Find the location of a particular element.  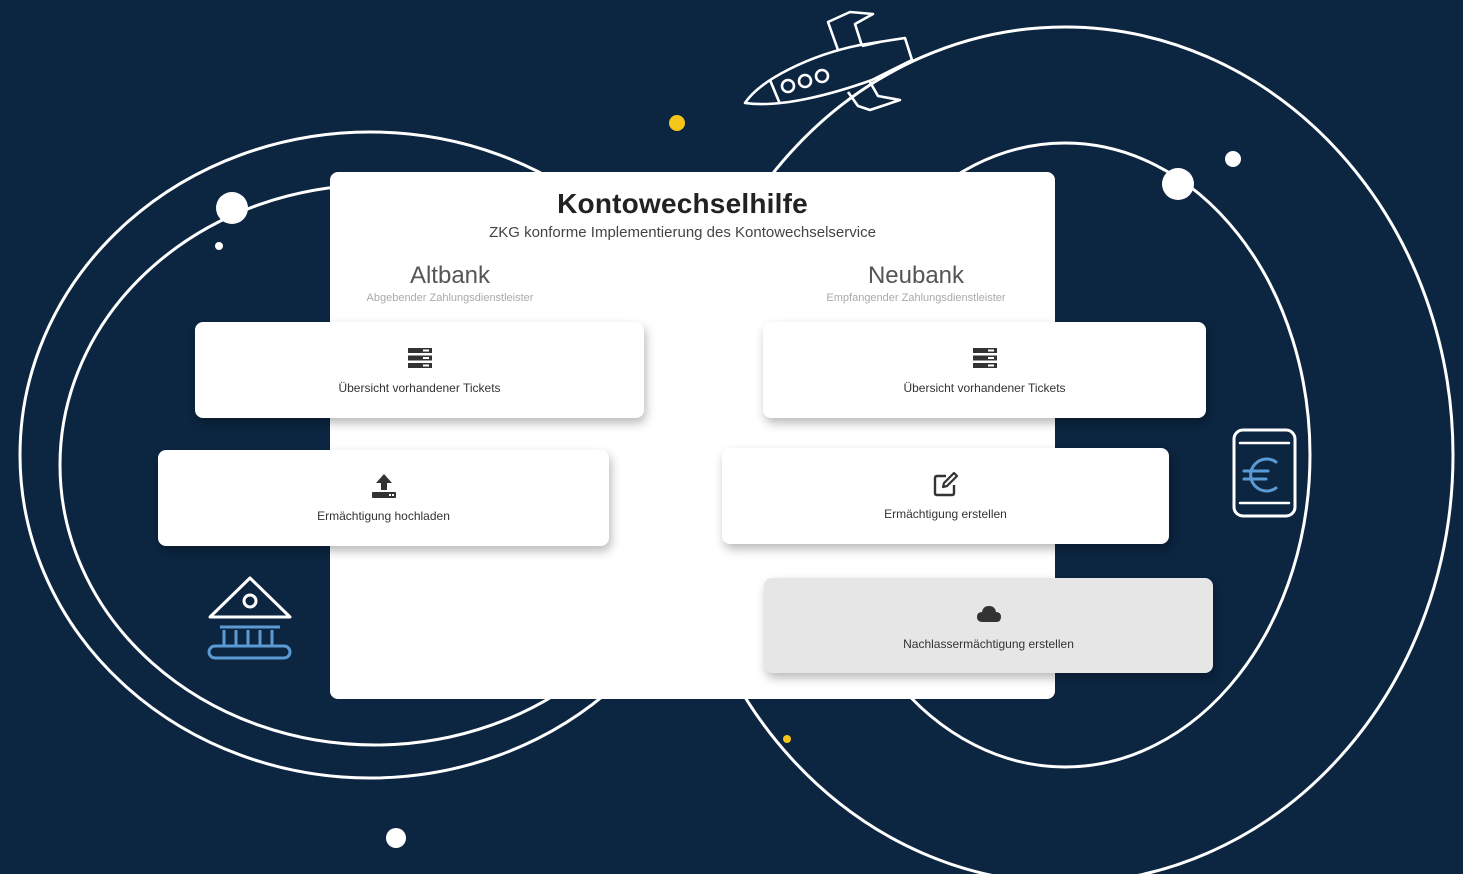

altbank-upload-button: Ermächtigung hochladen is located at coordinates (383, 498).